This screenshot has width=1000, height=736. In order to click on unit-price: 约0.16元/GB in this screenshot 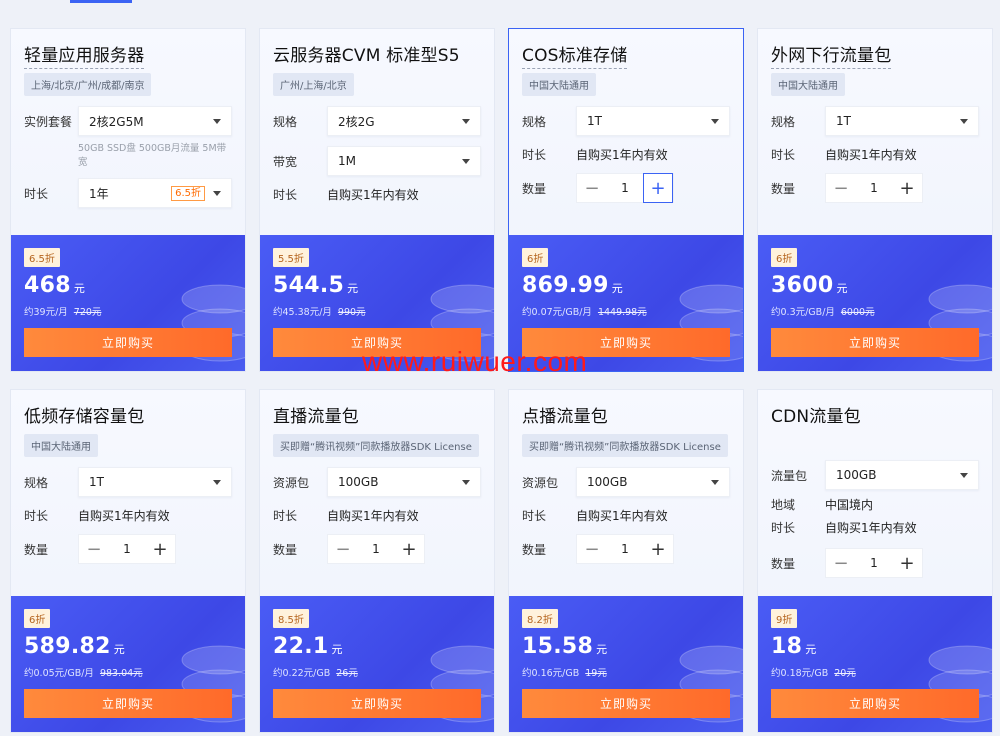, I will do `click(551, 673)`.